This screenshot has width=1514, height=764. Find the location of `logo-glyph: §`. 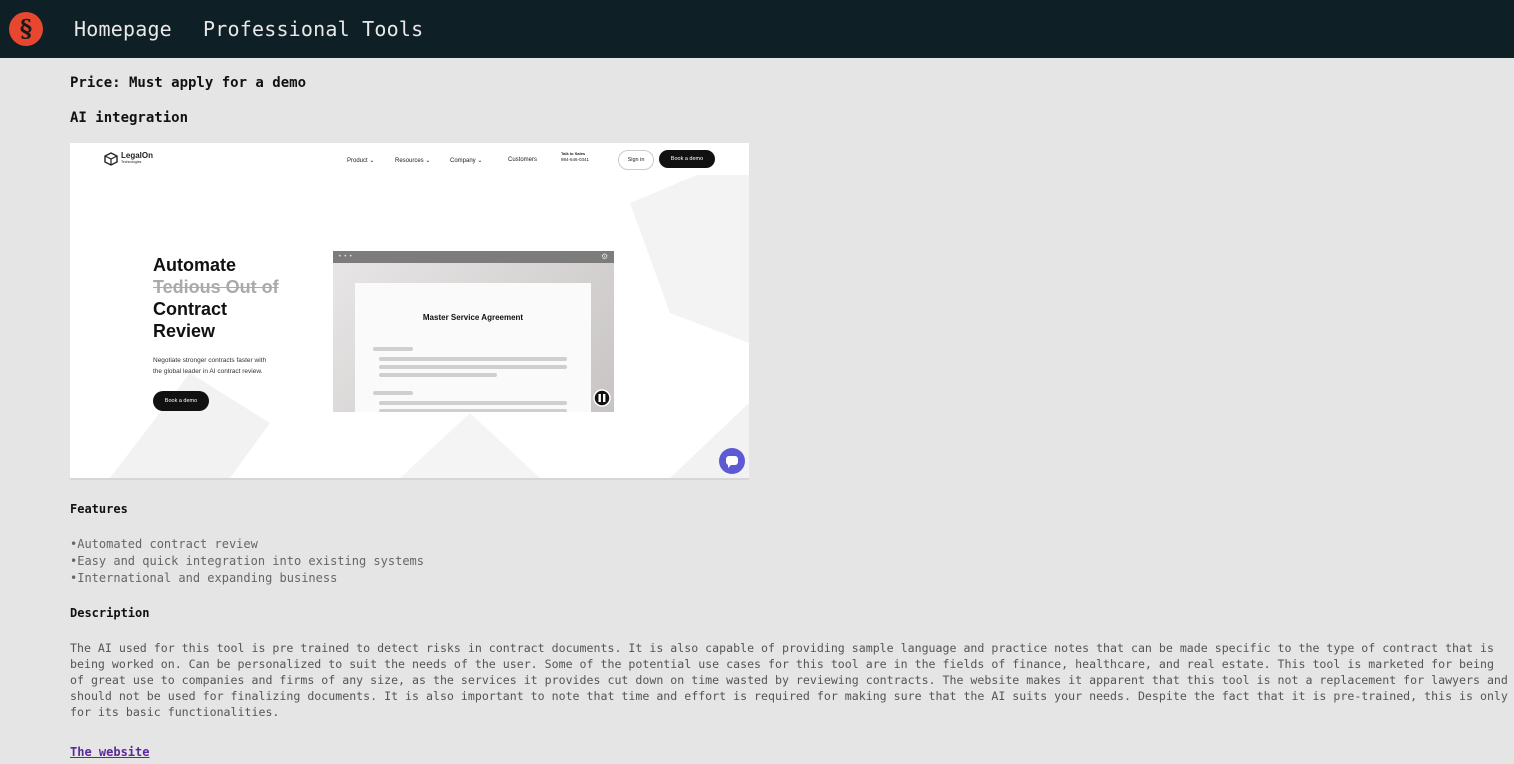

logo-glyph: § is located at coordinates (26, 28).